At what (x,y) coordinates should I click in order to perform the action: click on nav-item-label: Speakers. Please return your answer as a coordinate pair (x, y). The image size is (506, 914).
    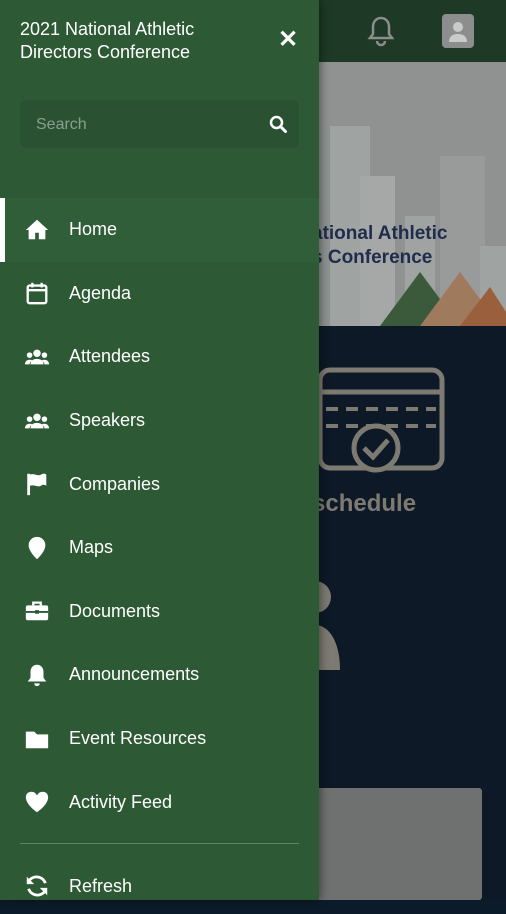
    Looking at the image, I should click on (107, 420).